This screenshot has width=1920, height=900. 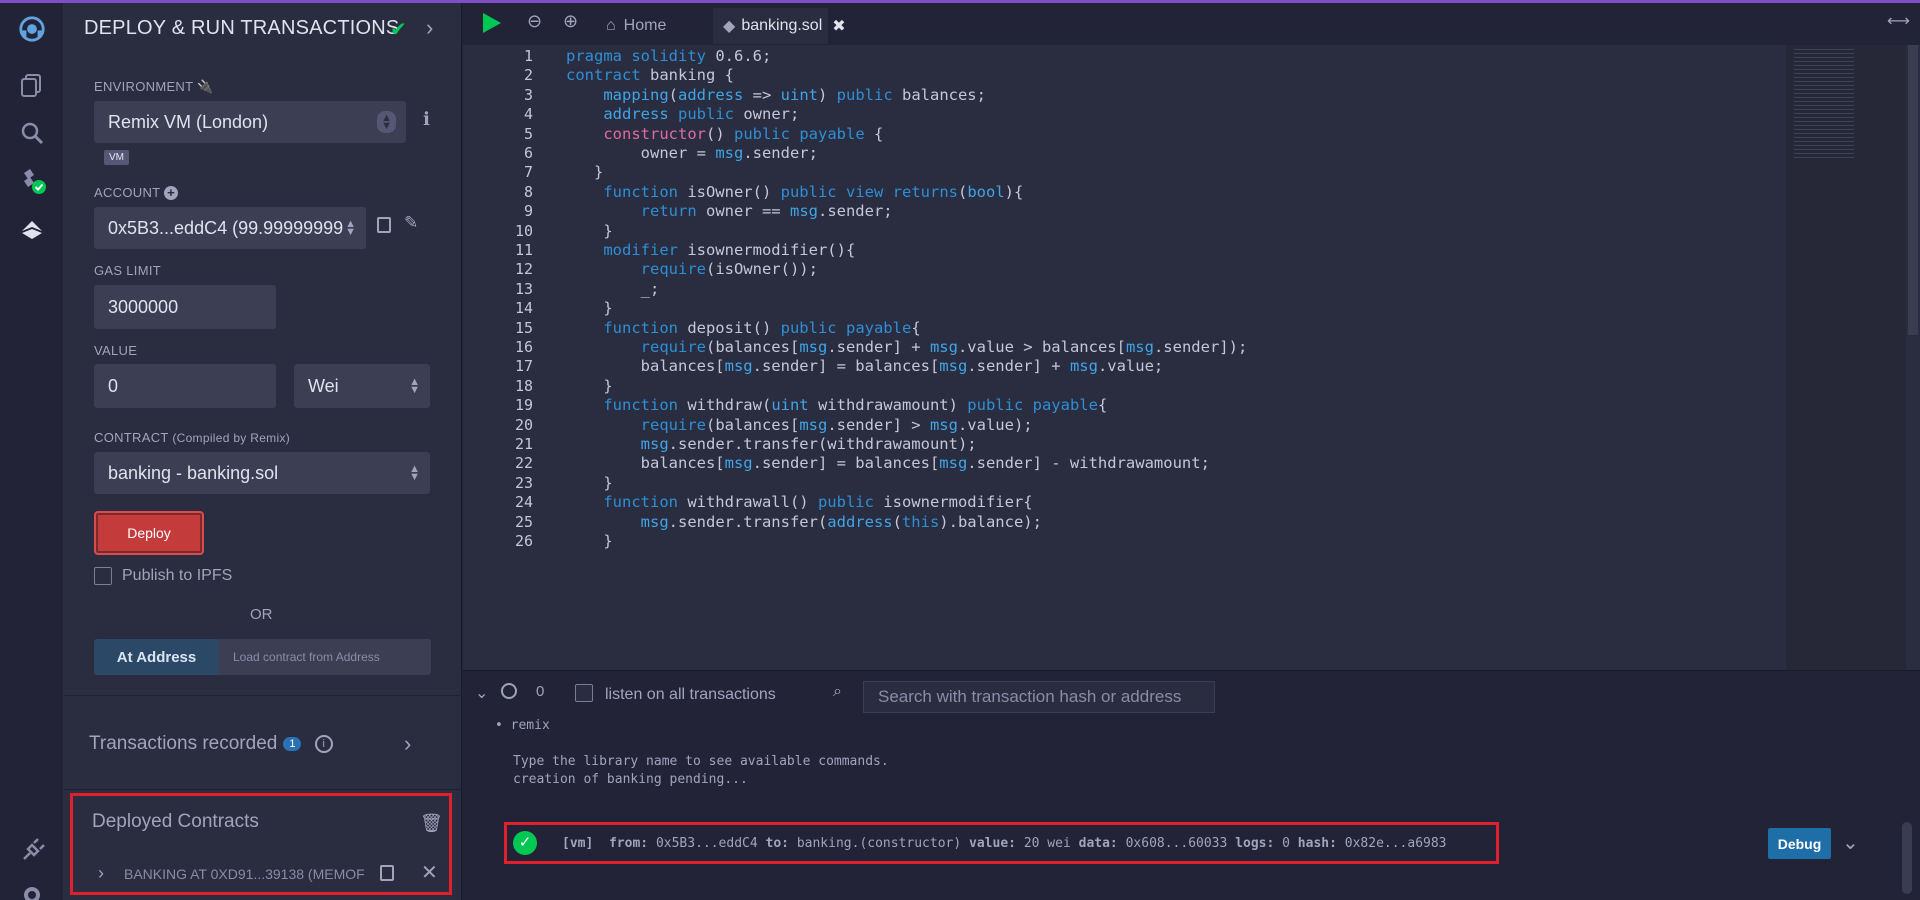 I want to click on line-number: 14, so click(x=523, y=308).